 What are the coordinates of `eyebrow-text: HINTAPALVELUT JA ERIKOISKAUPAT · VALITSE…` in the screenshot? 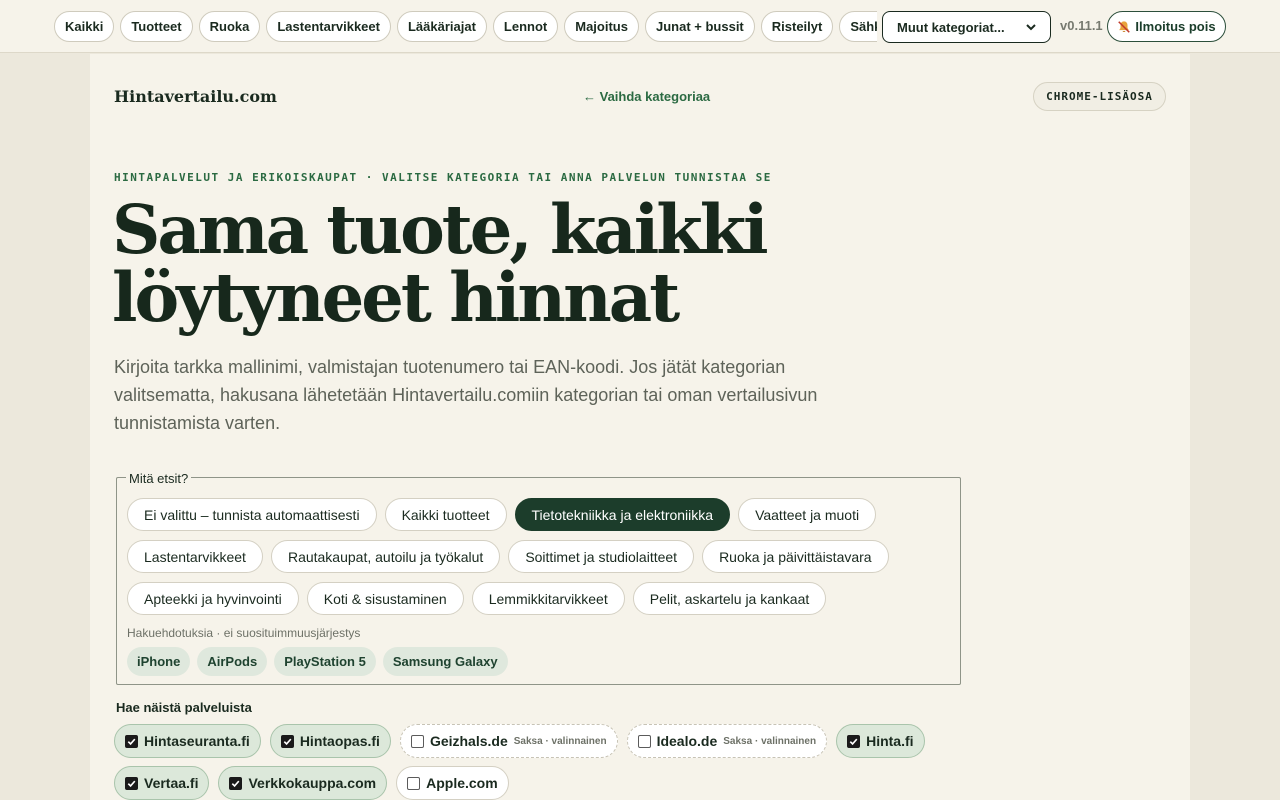 It's located at (443, 177).